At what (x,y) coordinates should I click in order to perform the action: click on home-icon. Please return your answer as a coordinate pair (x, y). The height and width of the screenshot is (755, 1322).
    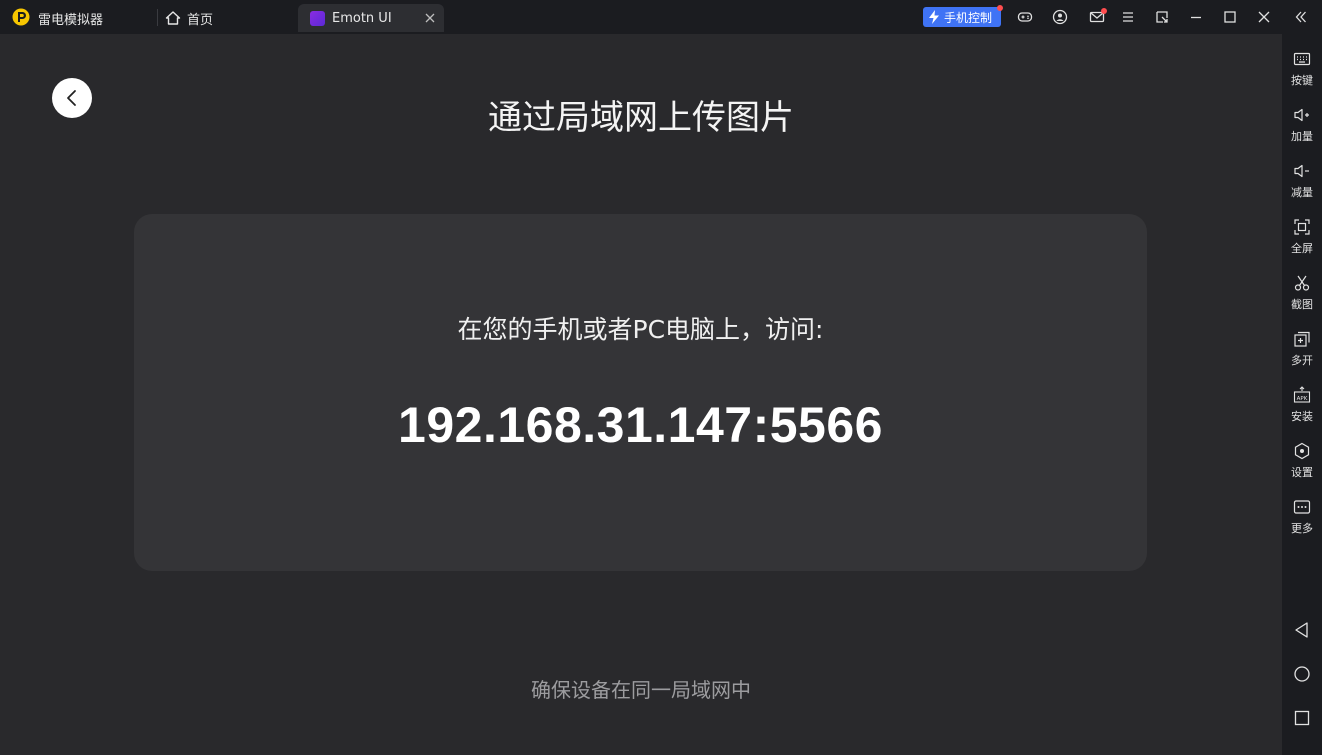
    Looking at the image, I should click on (173, 18).